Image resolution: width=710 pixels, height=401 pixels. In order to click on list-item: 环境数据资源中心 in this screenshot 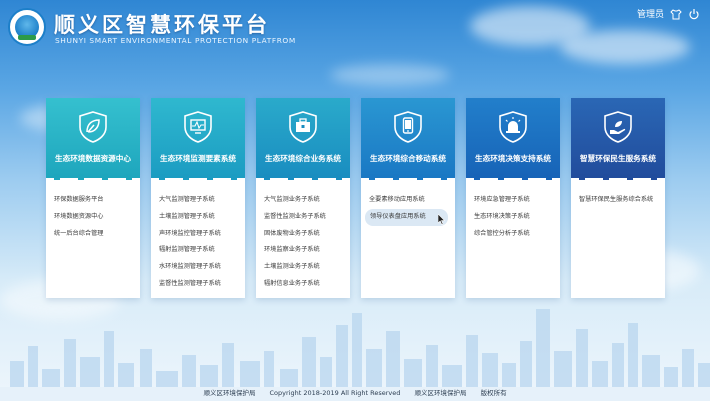, I will do `click(96, 217)`.